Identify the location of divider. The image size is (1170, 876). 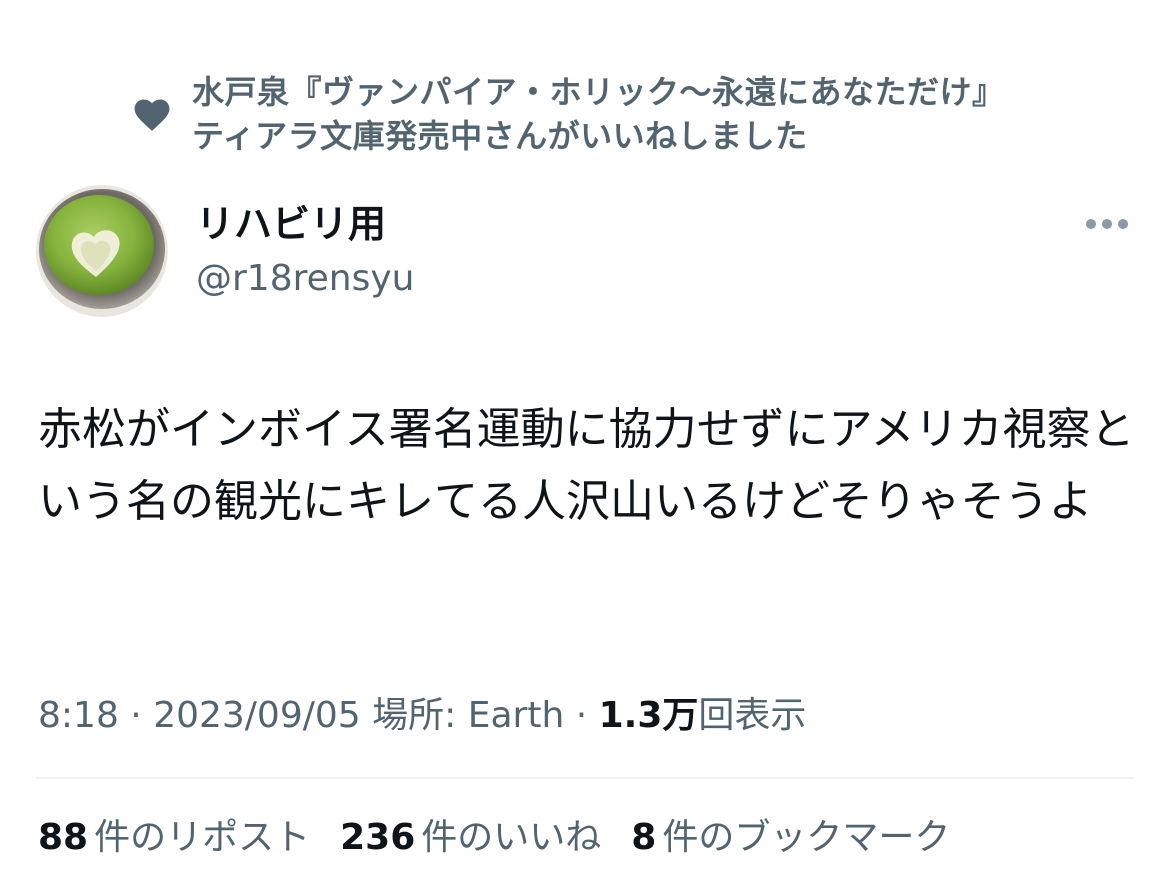
(585, 778).